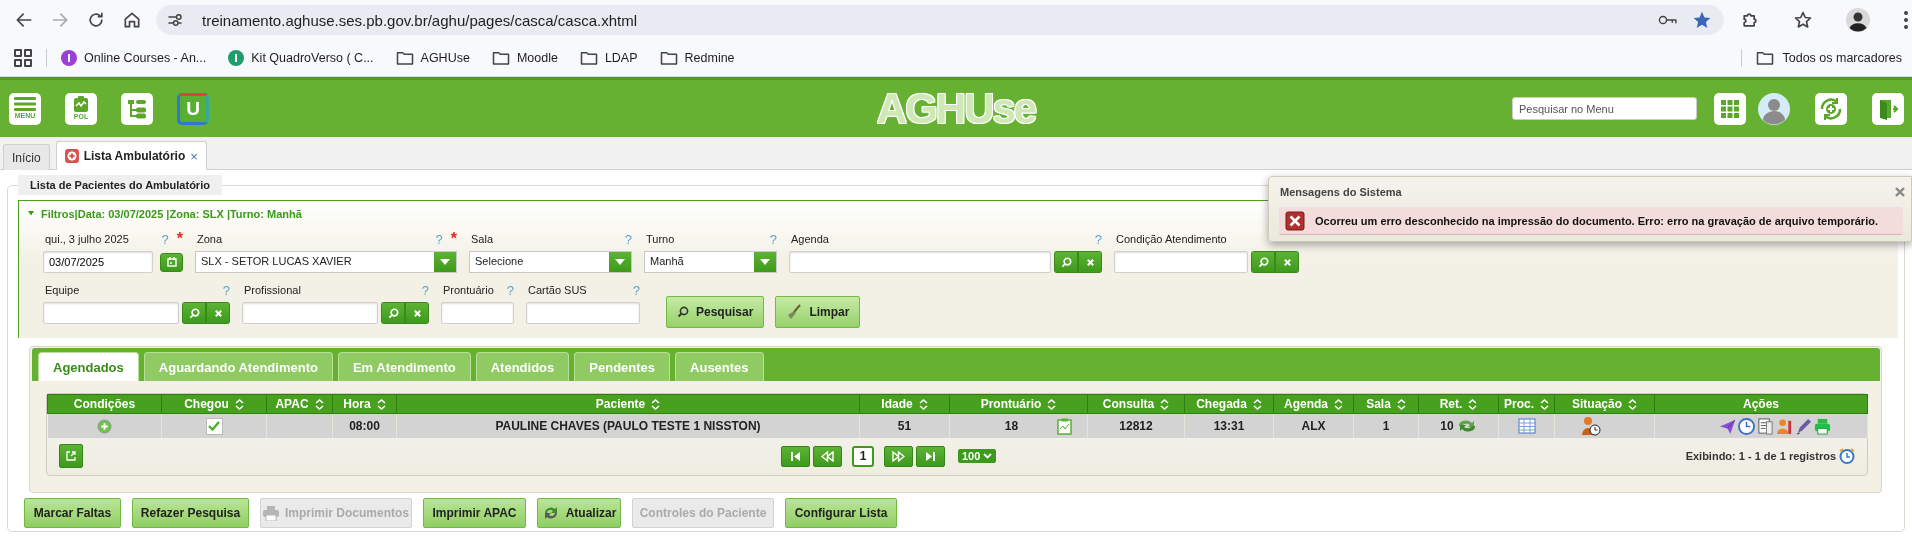 This screenshot has height=540, width=1912. I want to click on send-icon, so click(1727, 426).